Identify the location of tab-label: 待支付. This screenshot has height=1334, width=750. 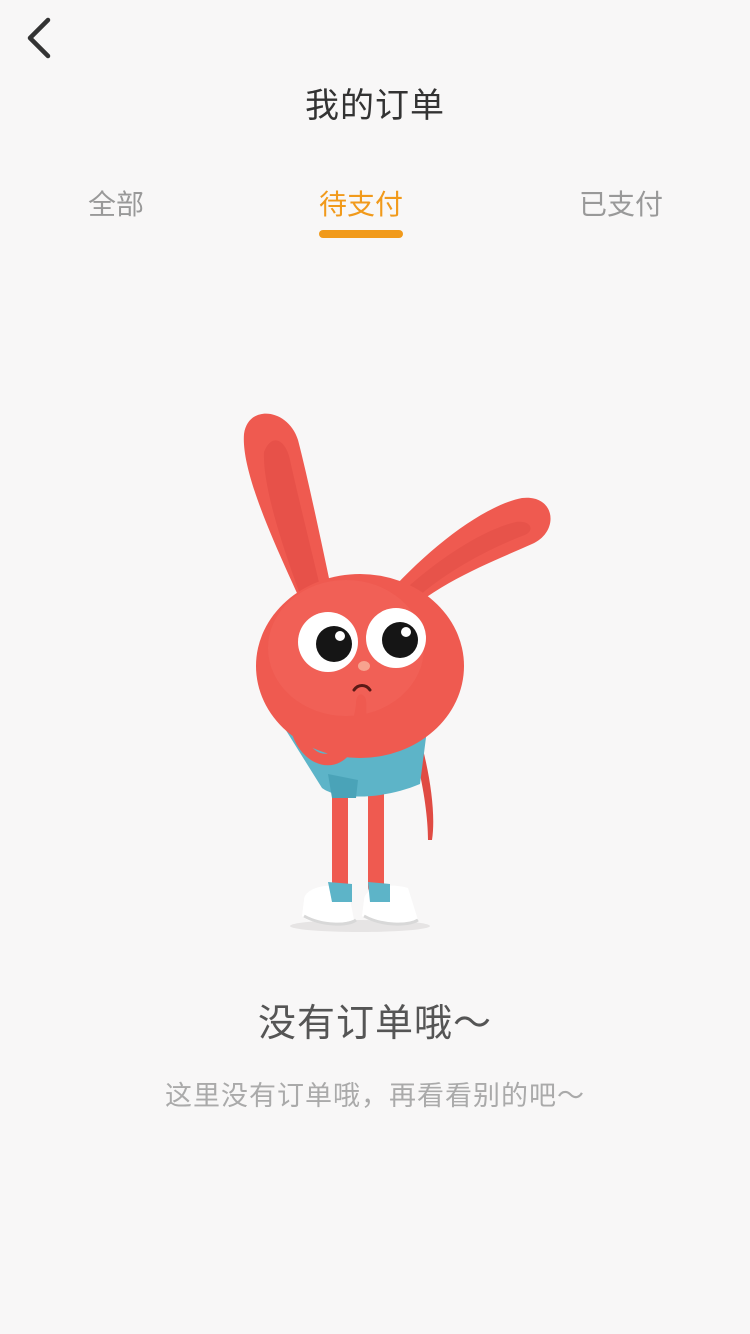
(360, 204).